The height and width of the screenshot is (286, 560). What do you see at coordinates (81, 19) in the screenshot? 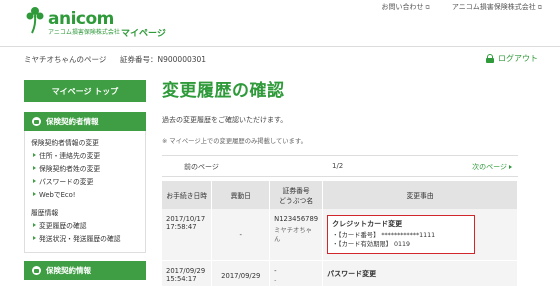
I see `brand-name: anicom` at bounding box center [81, 19].